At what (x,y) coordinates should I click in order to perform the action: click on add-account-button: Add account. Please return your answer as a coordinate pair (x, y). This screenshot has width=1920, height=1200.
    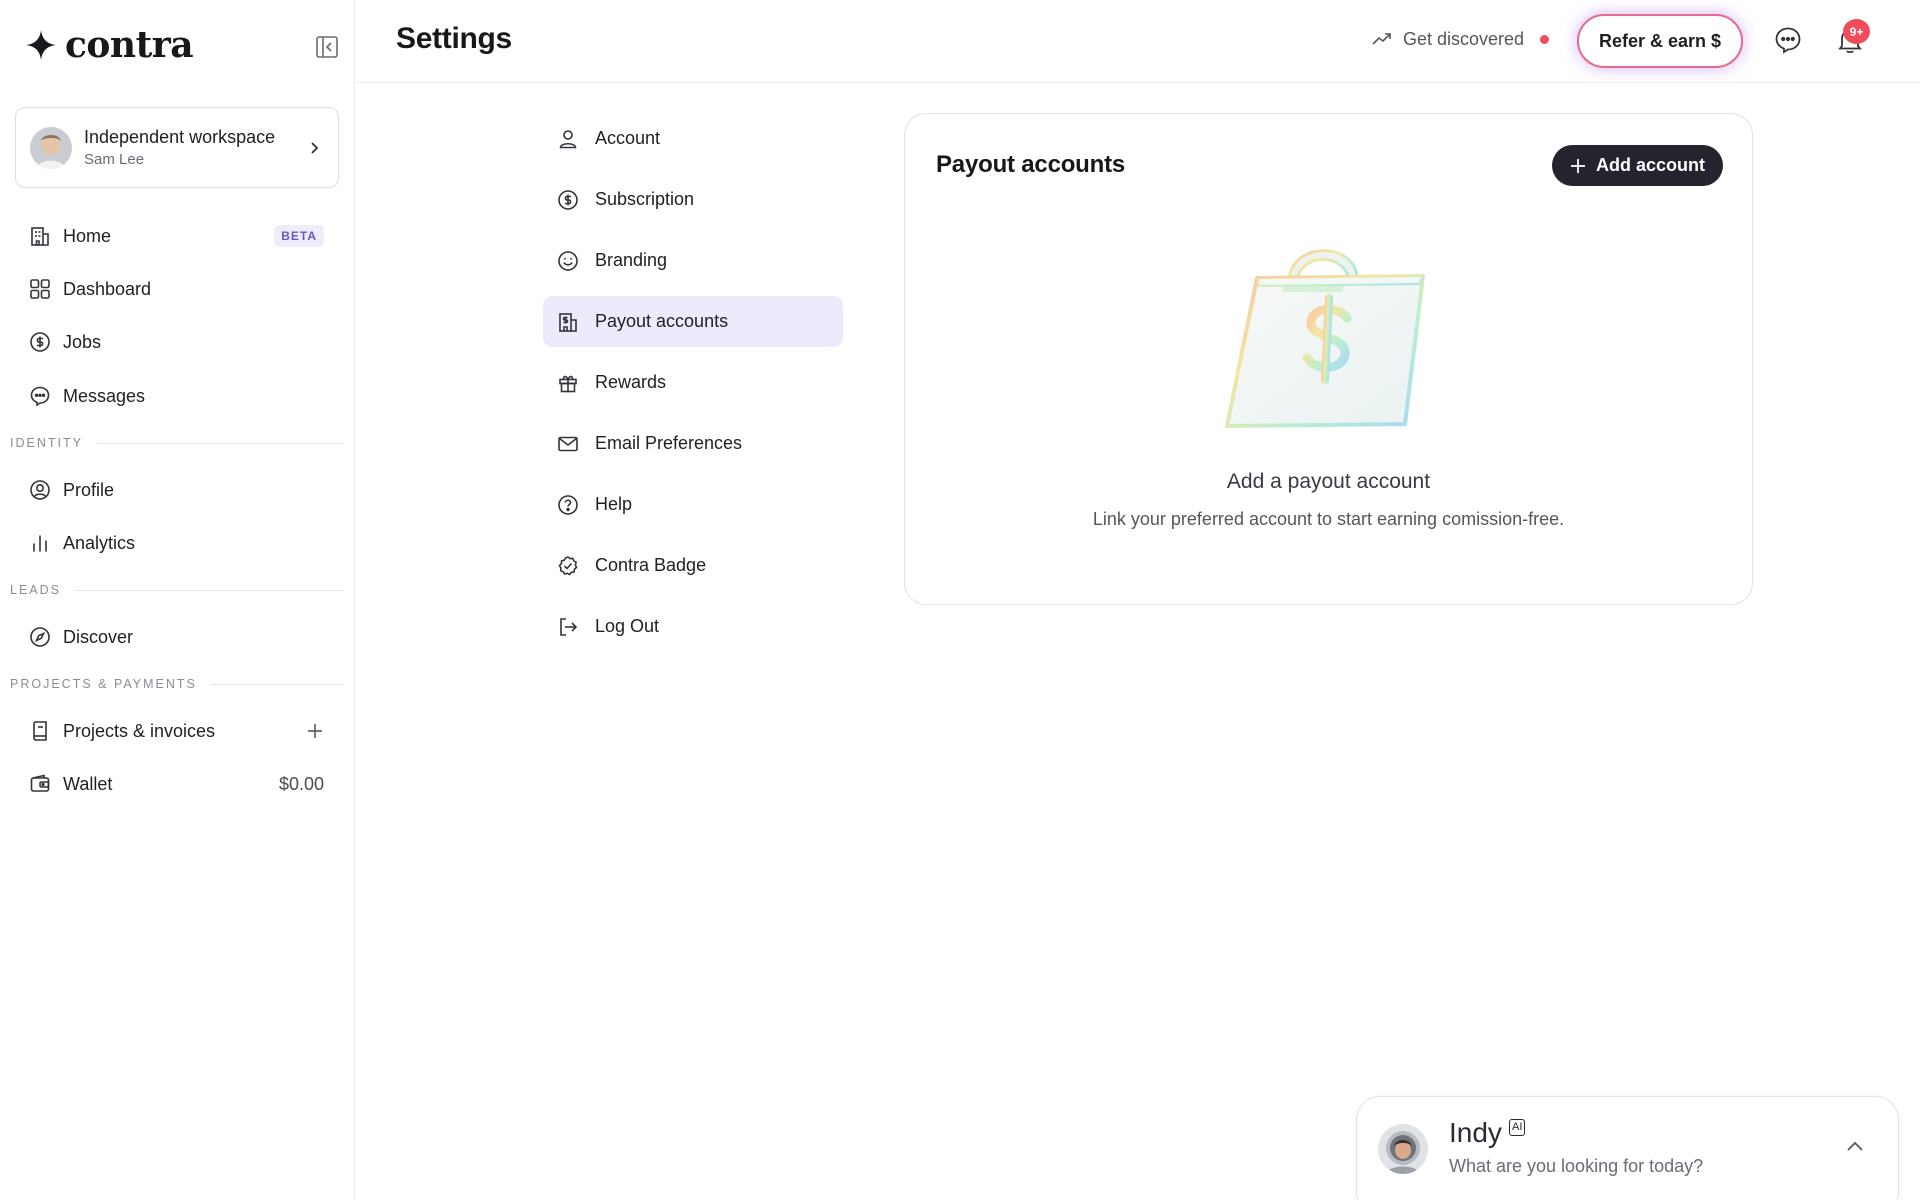
    Looking at the image, I should click on (1637, 165).